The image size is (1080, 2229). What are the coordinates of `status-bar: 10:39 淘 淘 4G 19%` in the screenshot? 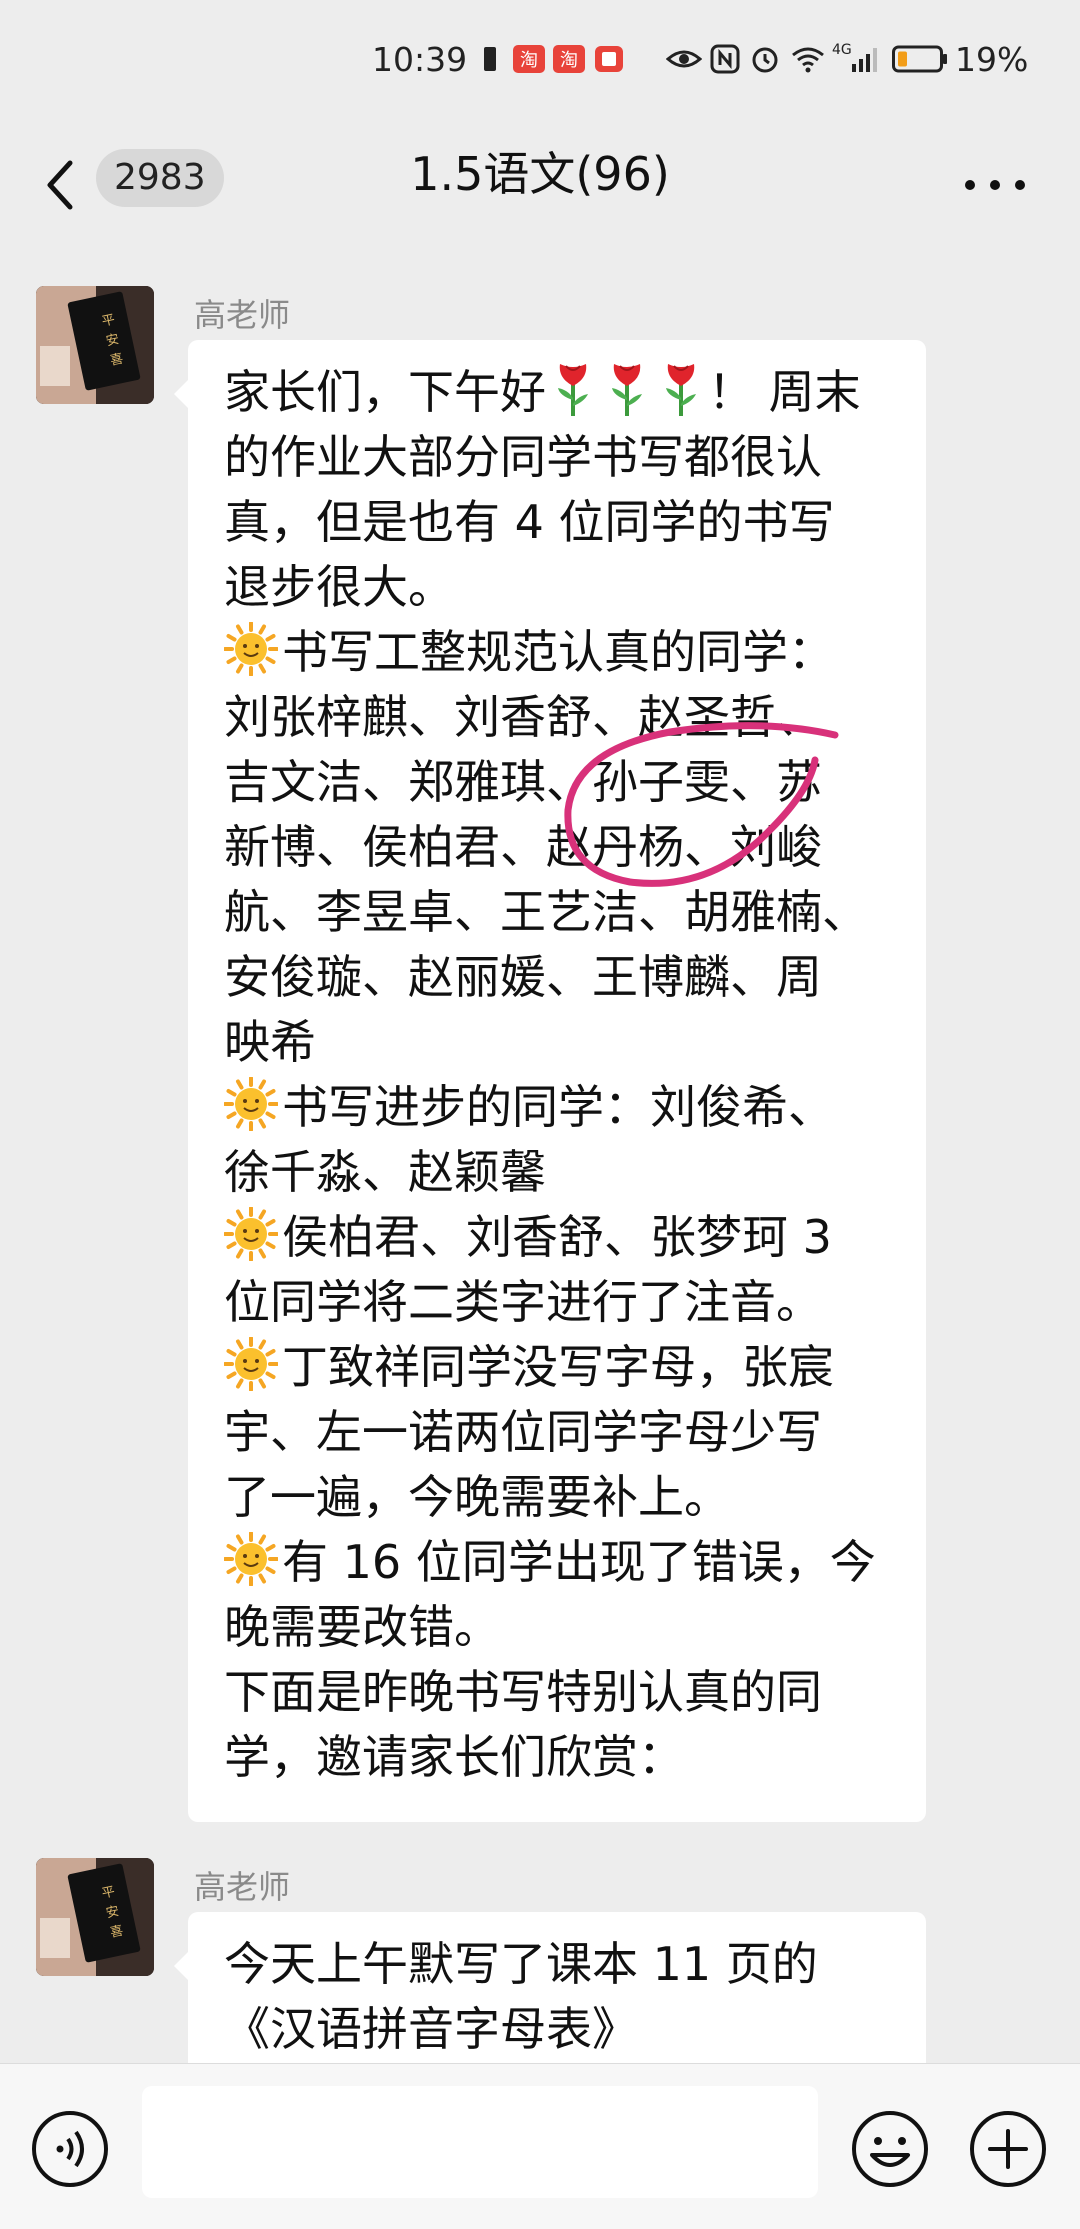 It's located at (540, 62).